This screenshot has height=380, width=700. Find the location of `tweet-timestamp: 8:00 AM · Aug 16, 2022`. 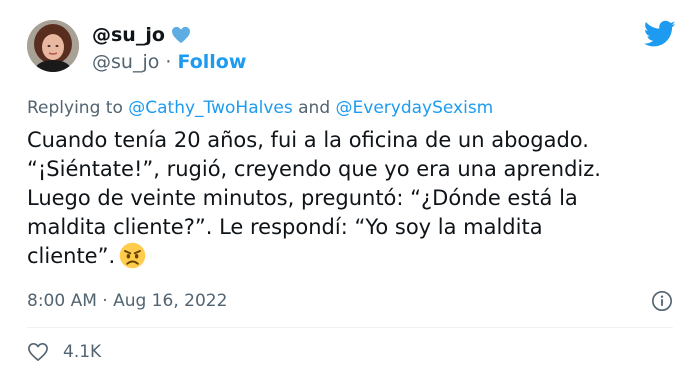

tweet-timestamp: 8:00 AM · Aug 16, 2022 is located at coordinates (127, 301).